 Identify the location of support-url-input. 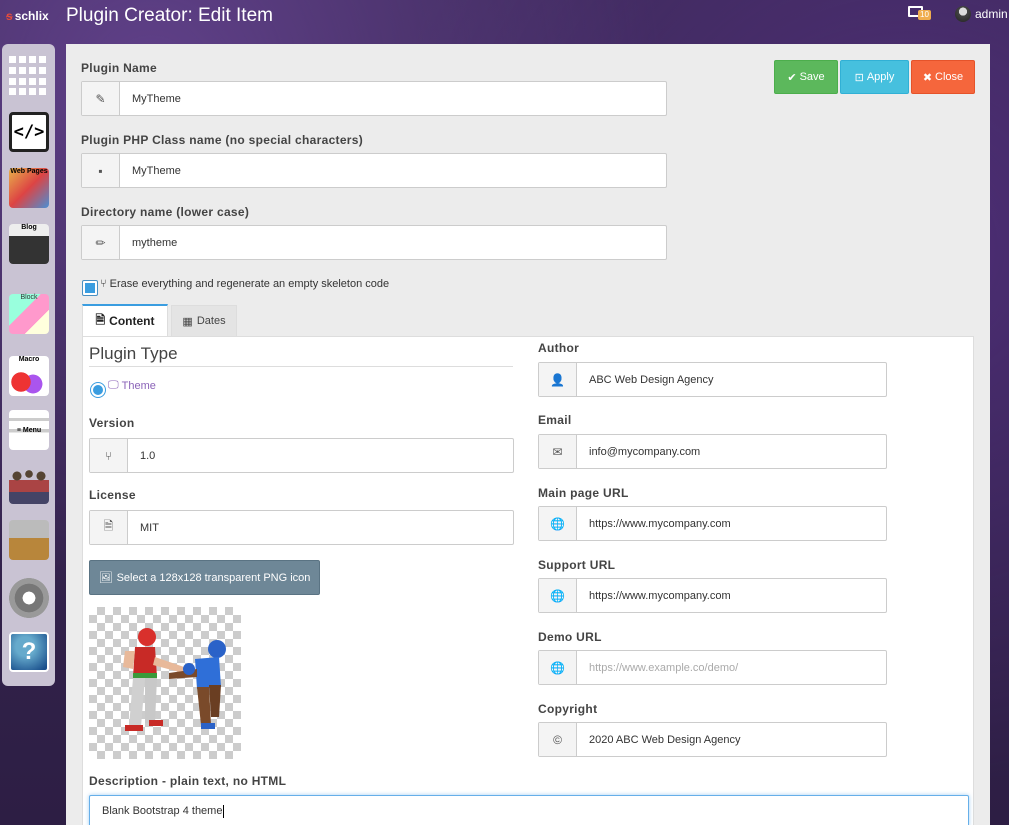
(731, 595).